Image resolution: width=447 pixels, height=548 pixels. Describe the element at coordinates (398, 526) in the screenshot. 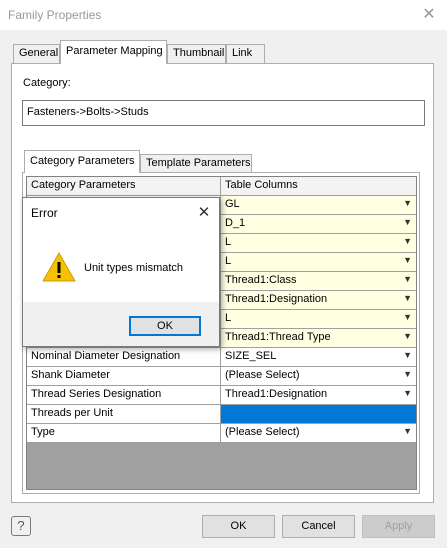

I see `apply-button: Apply` at that location.